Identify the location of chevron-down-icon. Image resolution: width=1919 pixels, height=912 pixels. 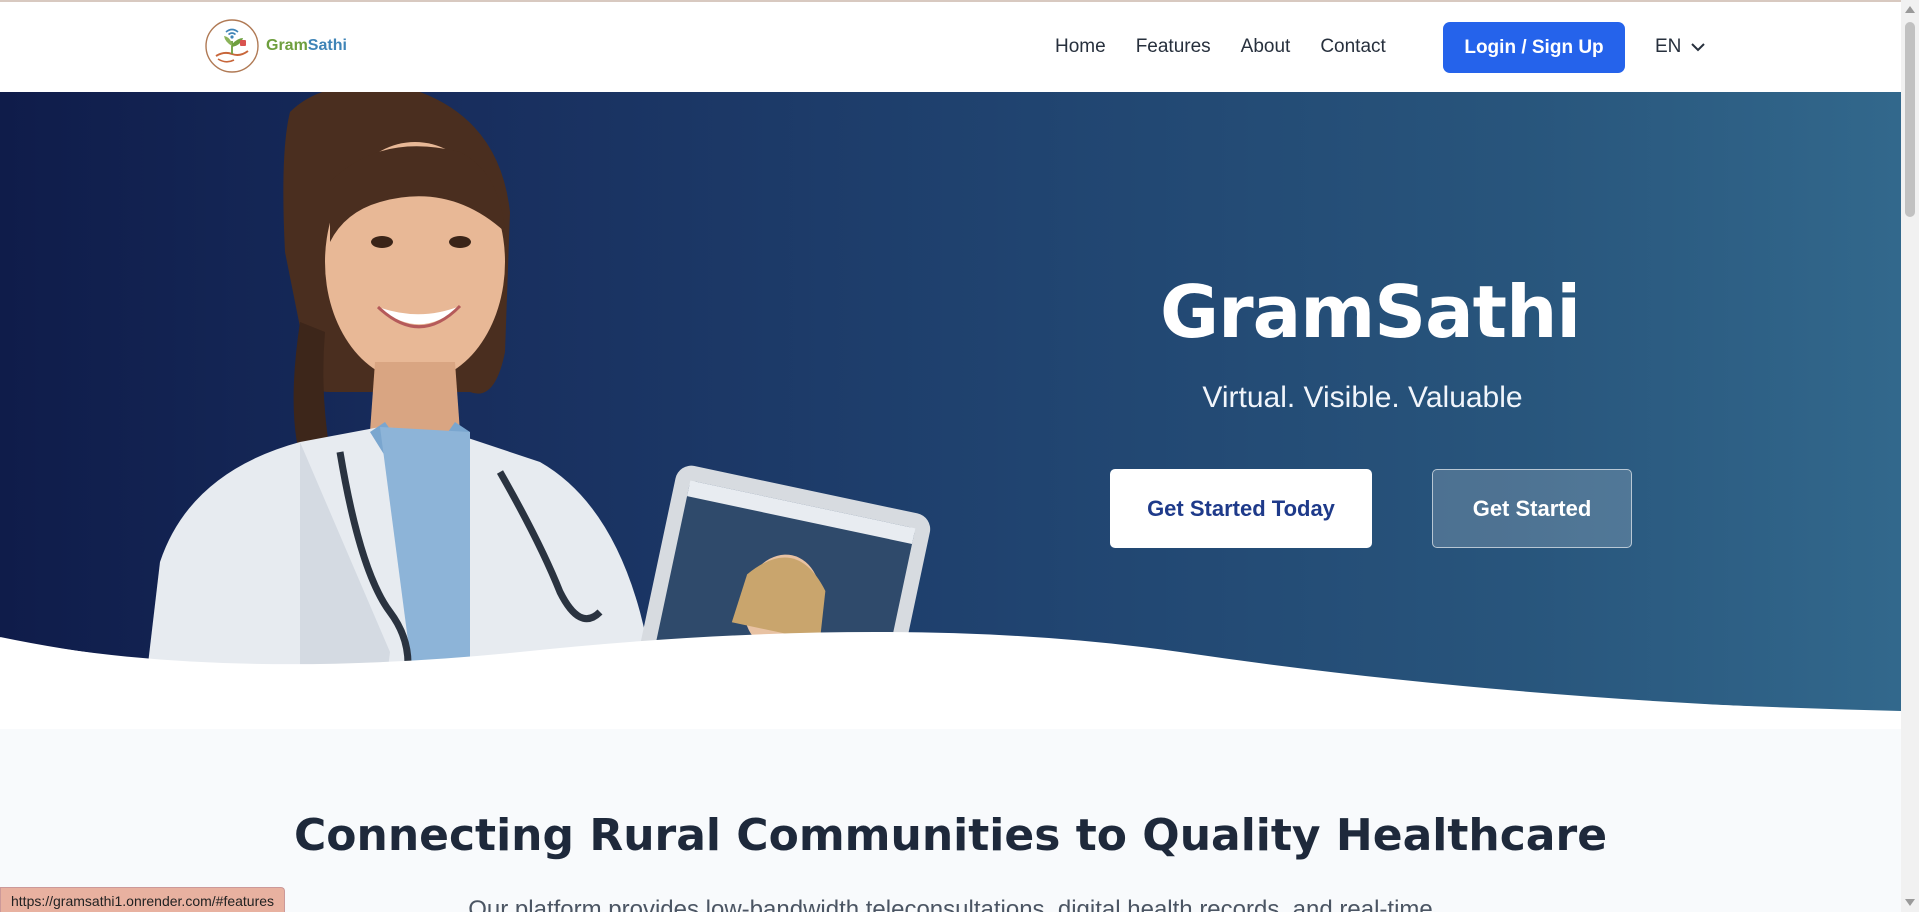
(1698, 47).